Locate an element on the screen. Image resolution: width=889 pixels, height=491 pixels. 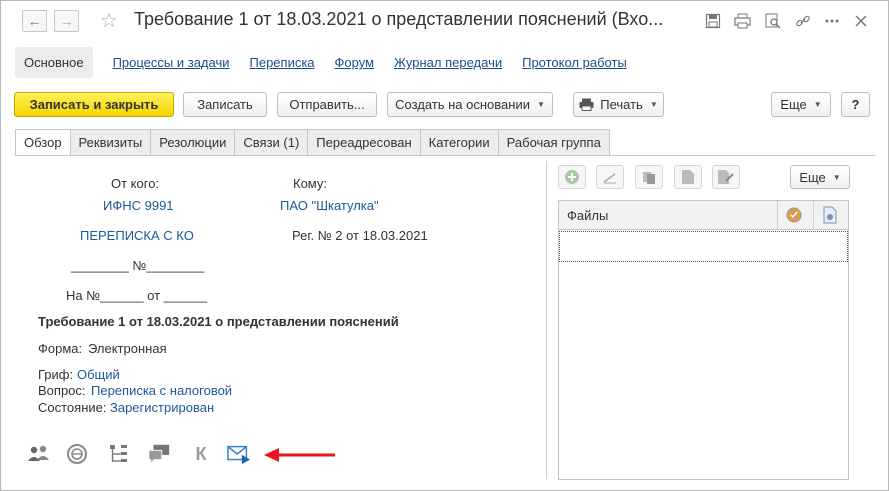
from-label: От кого: is located at coordinates (135, 183).